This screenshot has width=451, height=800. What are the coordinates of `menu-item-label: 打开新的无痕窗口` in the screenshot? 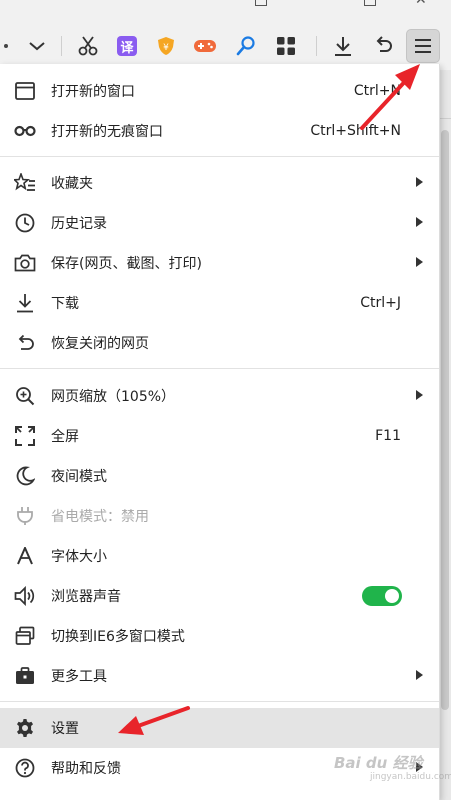 It's located at (107, 132).